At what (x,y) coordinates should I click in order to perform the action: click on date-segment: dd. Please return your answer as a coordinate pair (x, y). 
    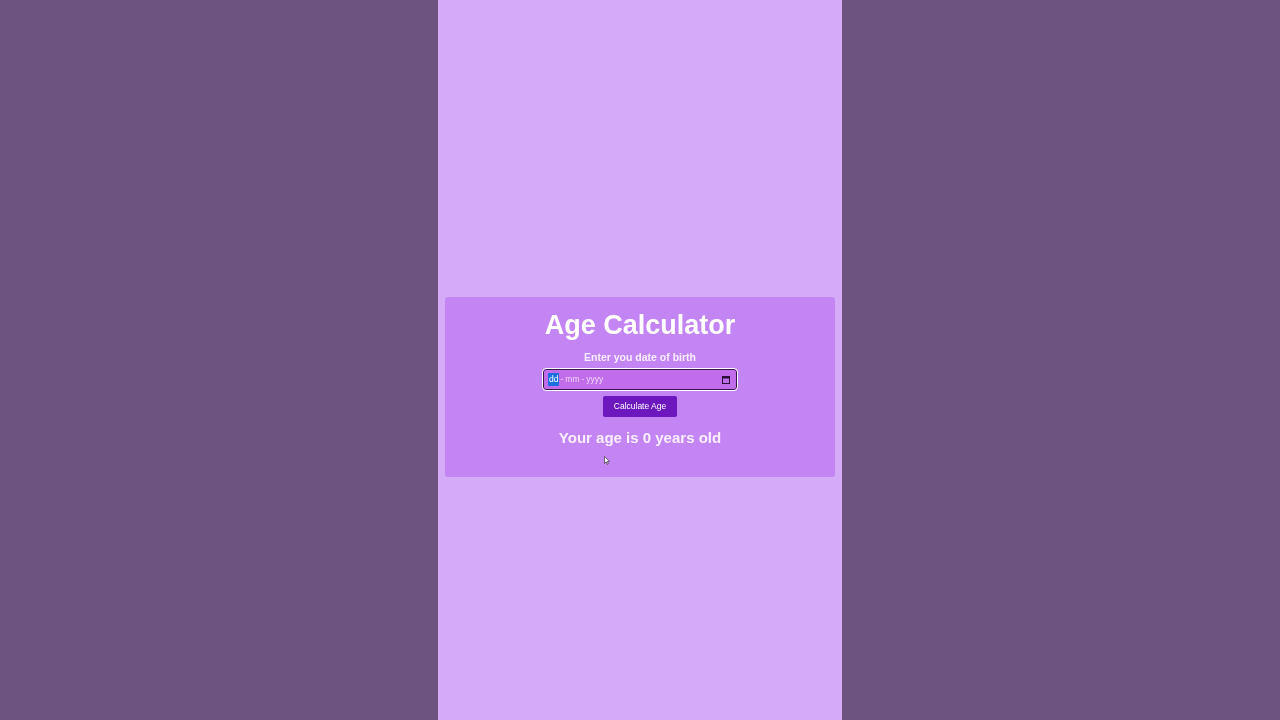
    Looking at the image, I should click on (554, 379).